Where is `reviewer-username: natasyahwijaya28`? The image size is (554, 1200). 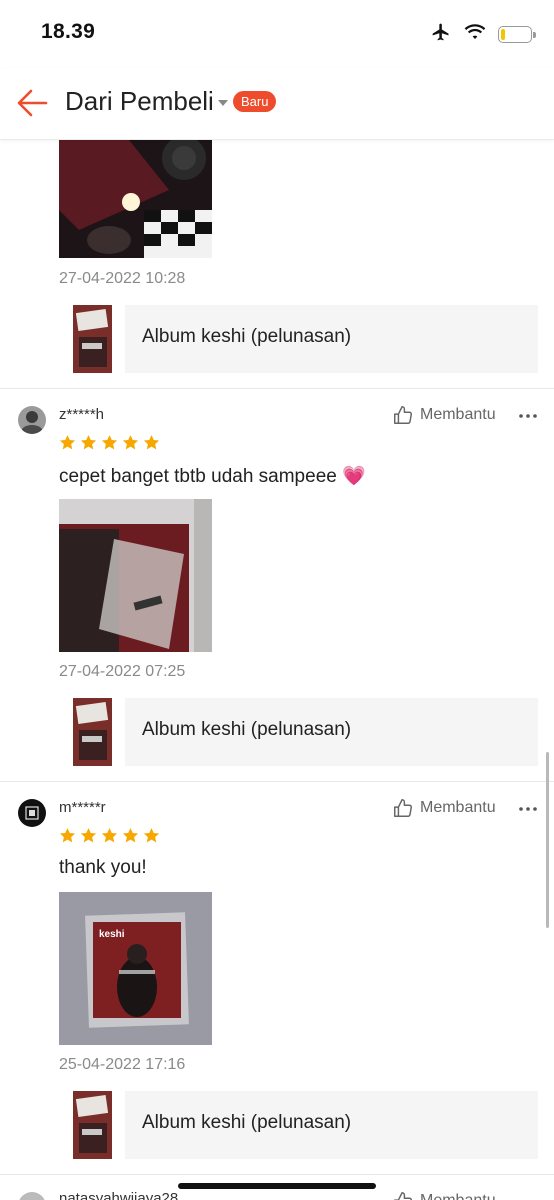
reviewer-username: natasyahwijaya28 is located at coordinates (119, 1195).